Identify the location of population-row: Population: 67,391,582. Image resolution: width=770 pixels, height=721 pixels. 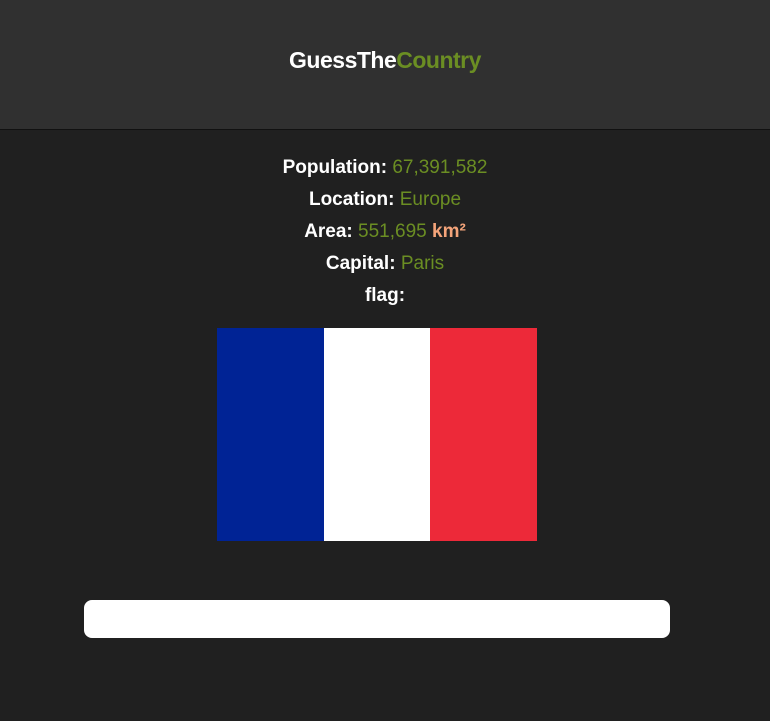
(385, 168).